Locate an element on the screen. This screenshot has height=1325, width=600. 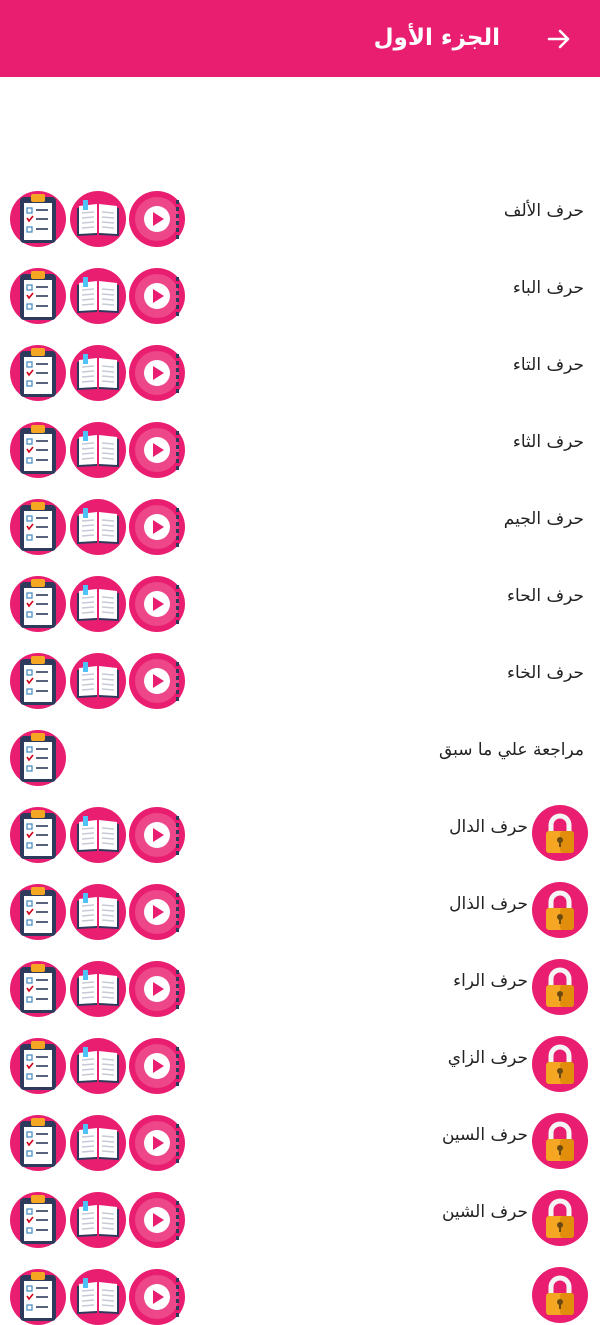
lesson-row: حرف الزاي is located at coordinates (300, 1064).